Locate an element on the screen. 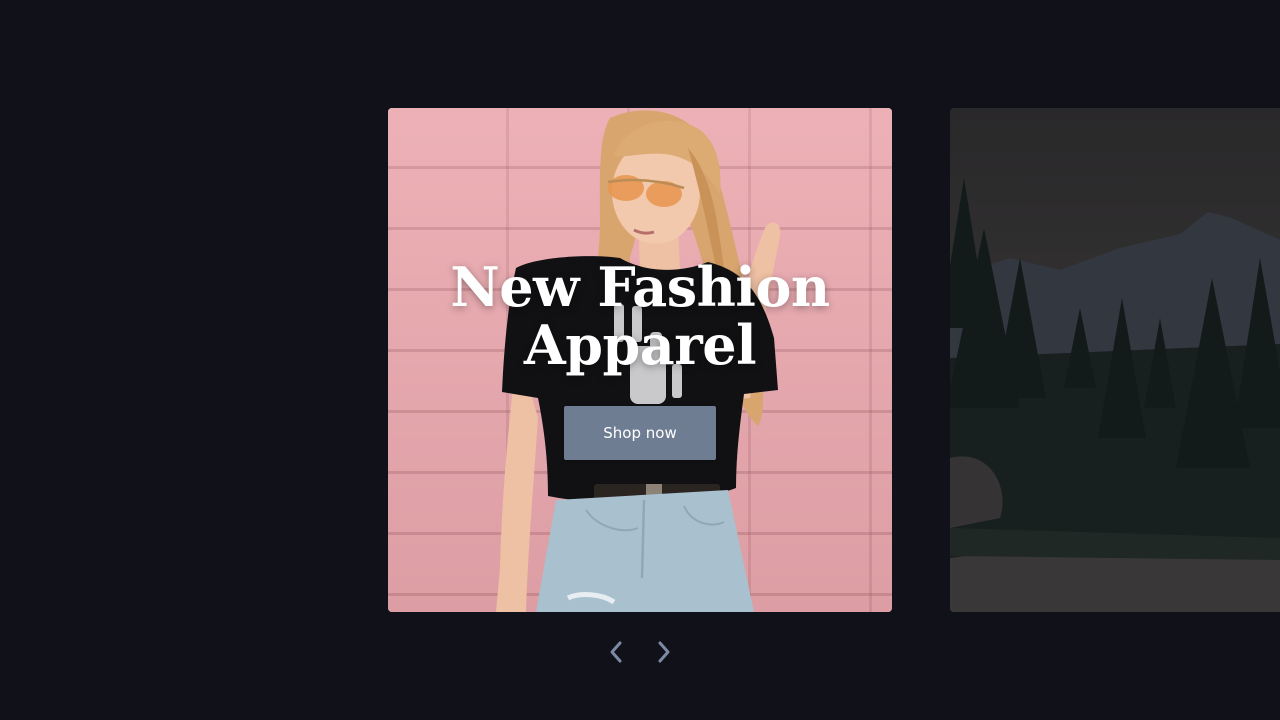 This screenshot has height=720, width=1280. slide-title: New Fashion Apparel is located at coordinates (640, 316).